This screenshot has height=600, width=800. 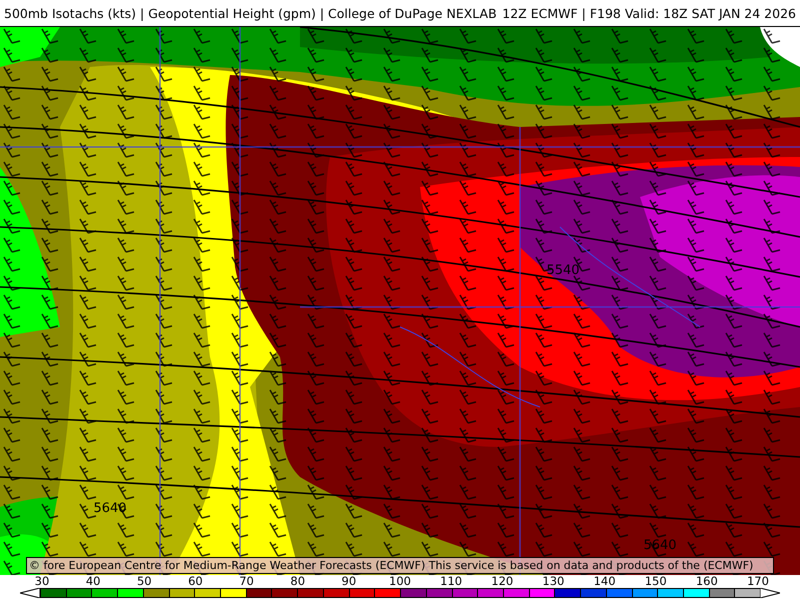 What do you see at coordinates (246, 581) in the screenshot?
I see `legend-label: 70` at bounding box center [246, 581].